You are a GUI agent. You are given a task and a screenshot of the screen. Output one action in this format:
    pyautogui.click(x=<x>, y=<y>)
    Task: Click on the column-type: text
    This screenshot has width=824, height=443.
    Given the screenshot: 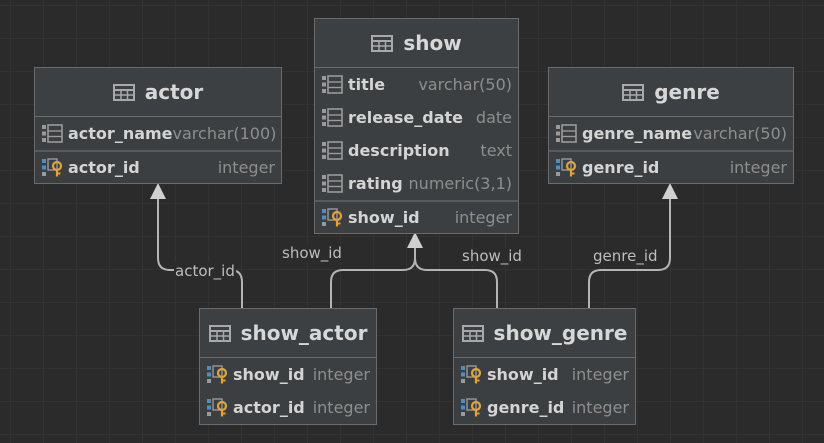 What is the action you would take?
    pyautogui.click(x=496, y=150)
    